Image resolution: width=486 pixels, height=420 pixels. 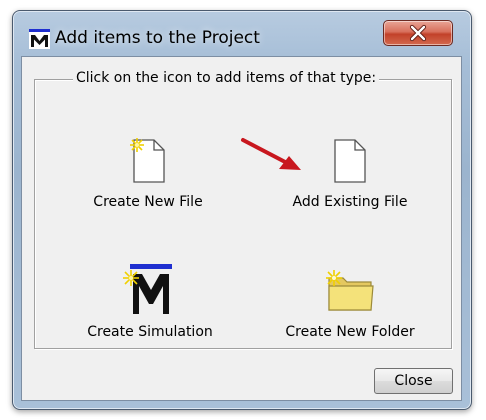 I want to click on new-file-icon, so click(x=147, y=160).